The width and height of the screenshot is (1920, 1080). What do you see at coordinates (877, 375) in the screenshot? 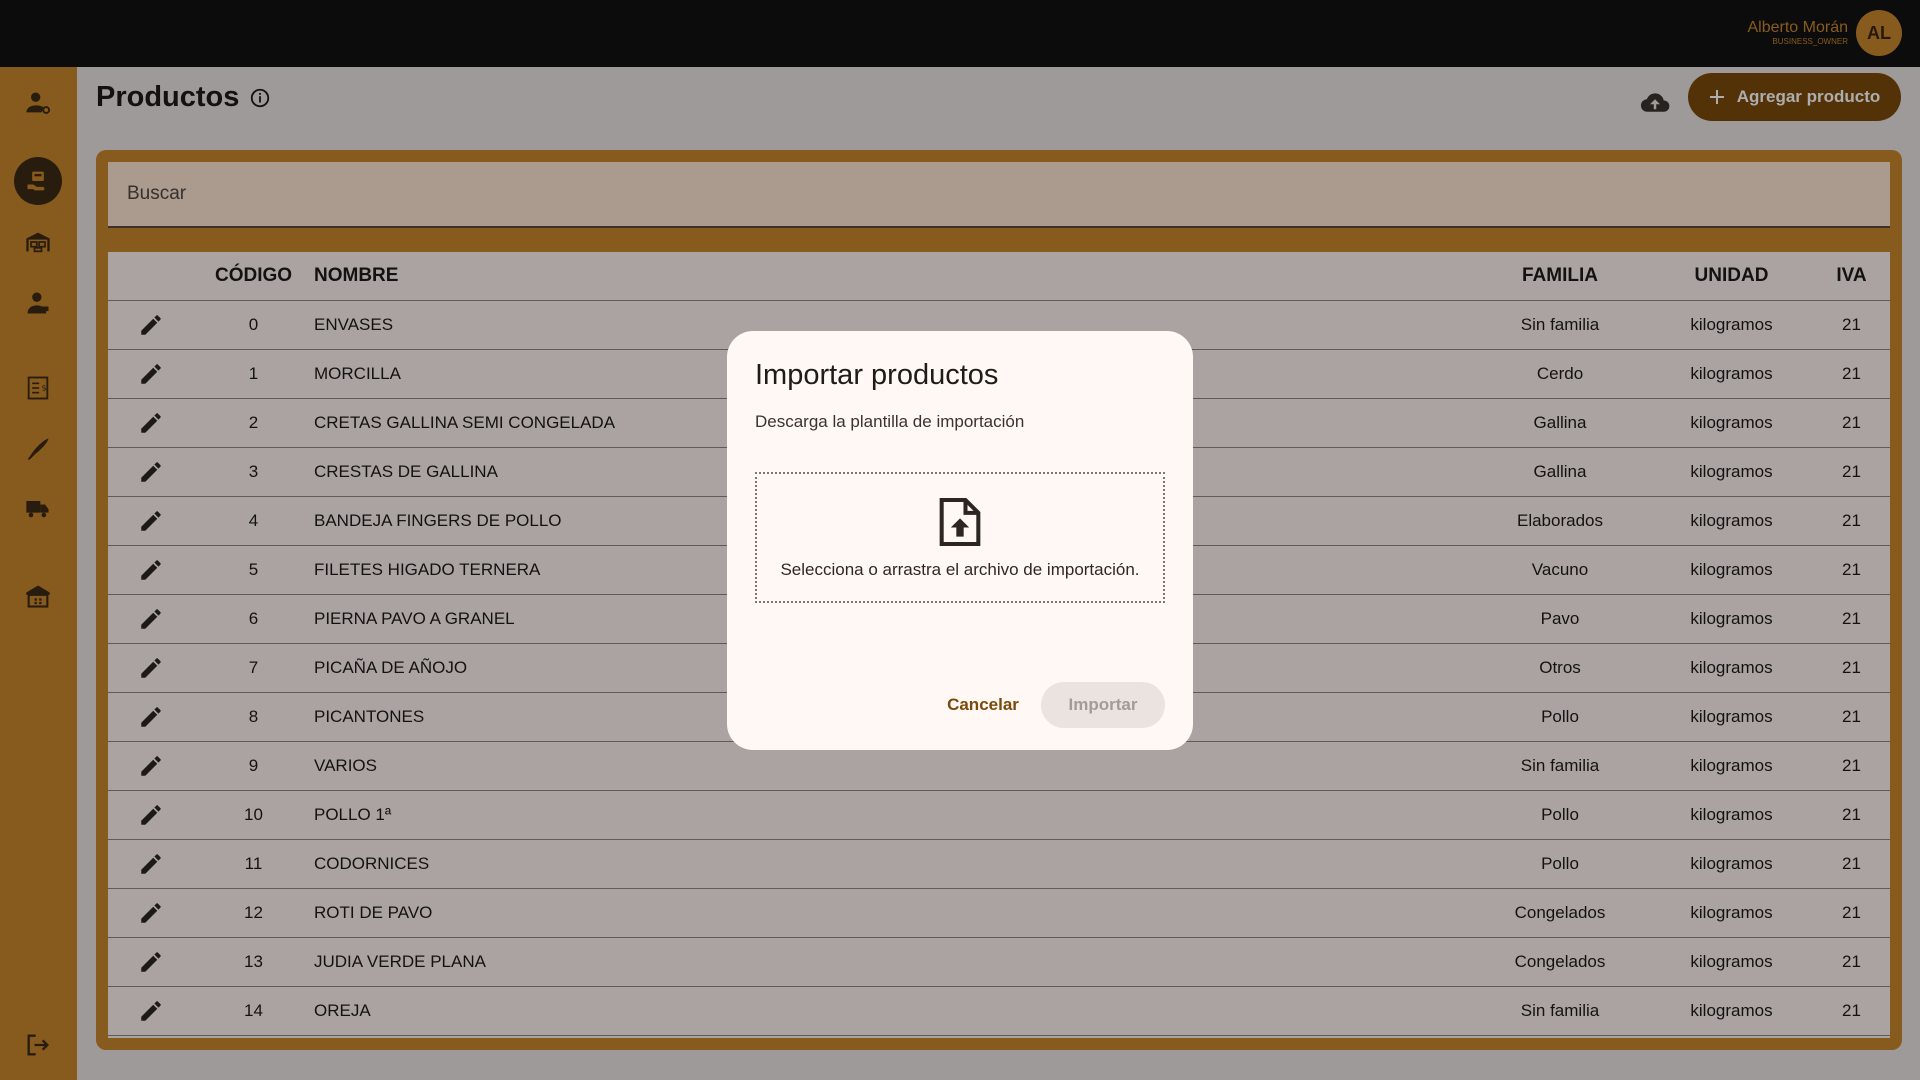
I see `dialog-title: Importar productos` at bounding box center [877, 375].